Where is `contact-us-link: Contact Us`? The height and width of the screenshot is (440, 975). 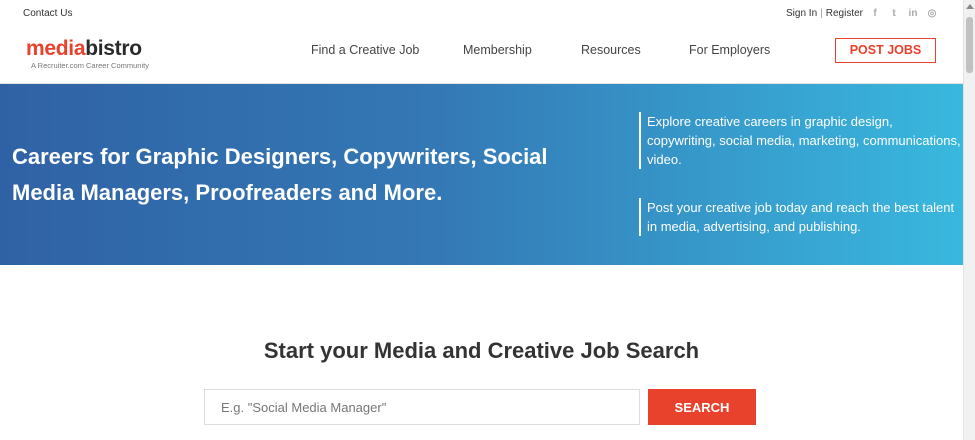 contact-us-link: Contact Us is located at coordinates (47, 13).